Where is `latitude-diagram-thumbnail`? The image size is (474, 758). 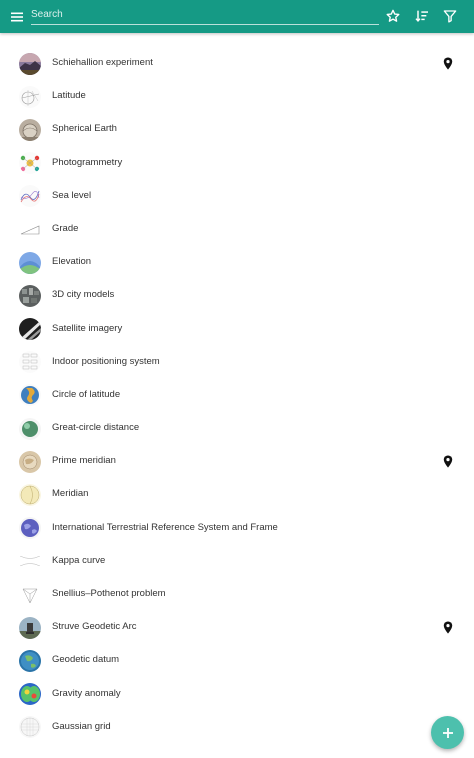 latitude-diagram-thumbnail is located at coordinates (30, 96).